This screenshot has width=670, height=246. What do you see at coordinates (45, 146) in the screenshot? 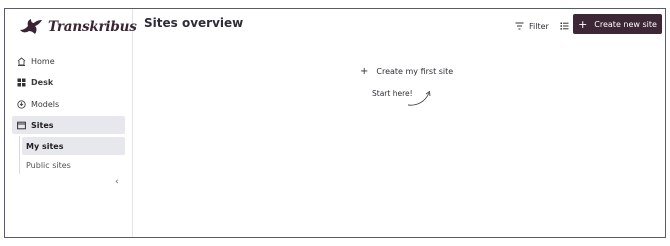
I see `sidebar-subitem-label: My sites` at bounding box center [45, 146].